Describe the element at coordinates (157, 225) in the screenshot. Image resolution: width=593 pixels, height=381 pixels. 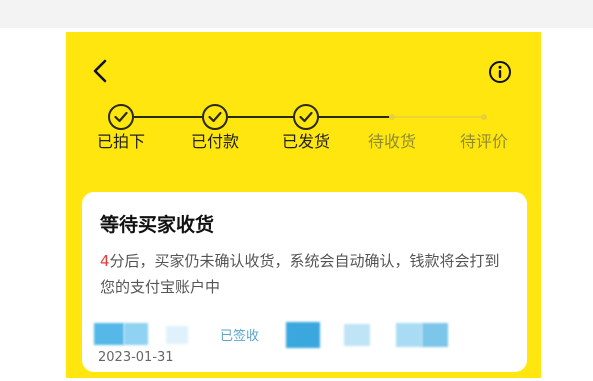
I see `status-title: 等待买家收货` at that location.